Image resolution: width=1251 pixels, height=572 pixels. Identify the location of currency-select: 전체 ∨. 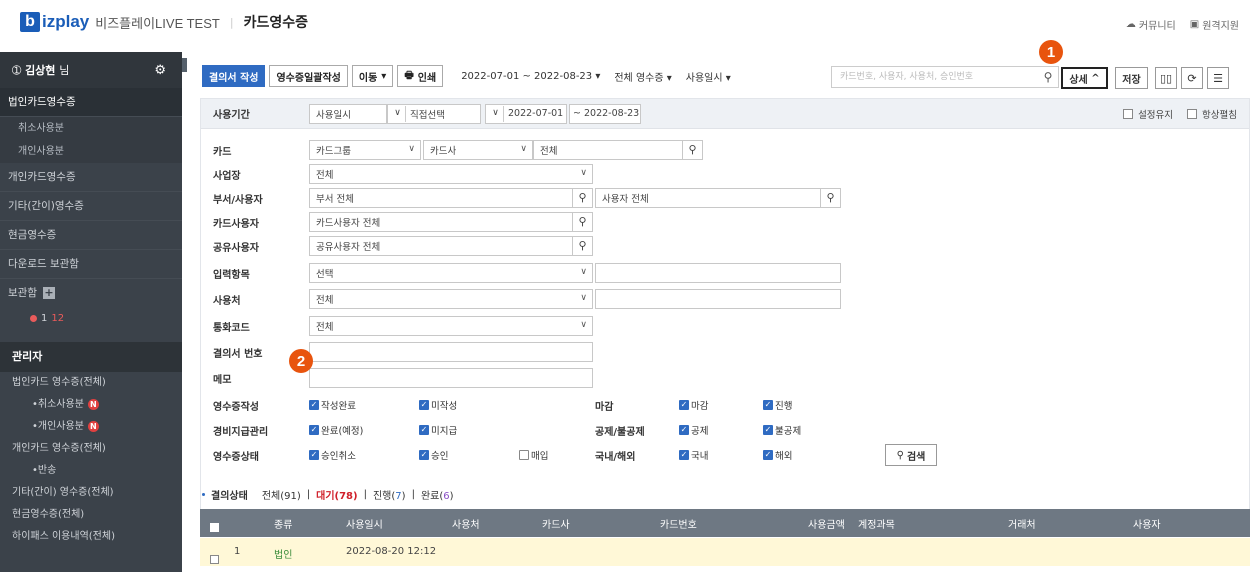
(451, 326).